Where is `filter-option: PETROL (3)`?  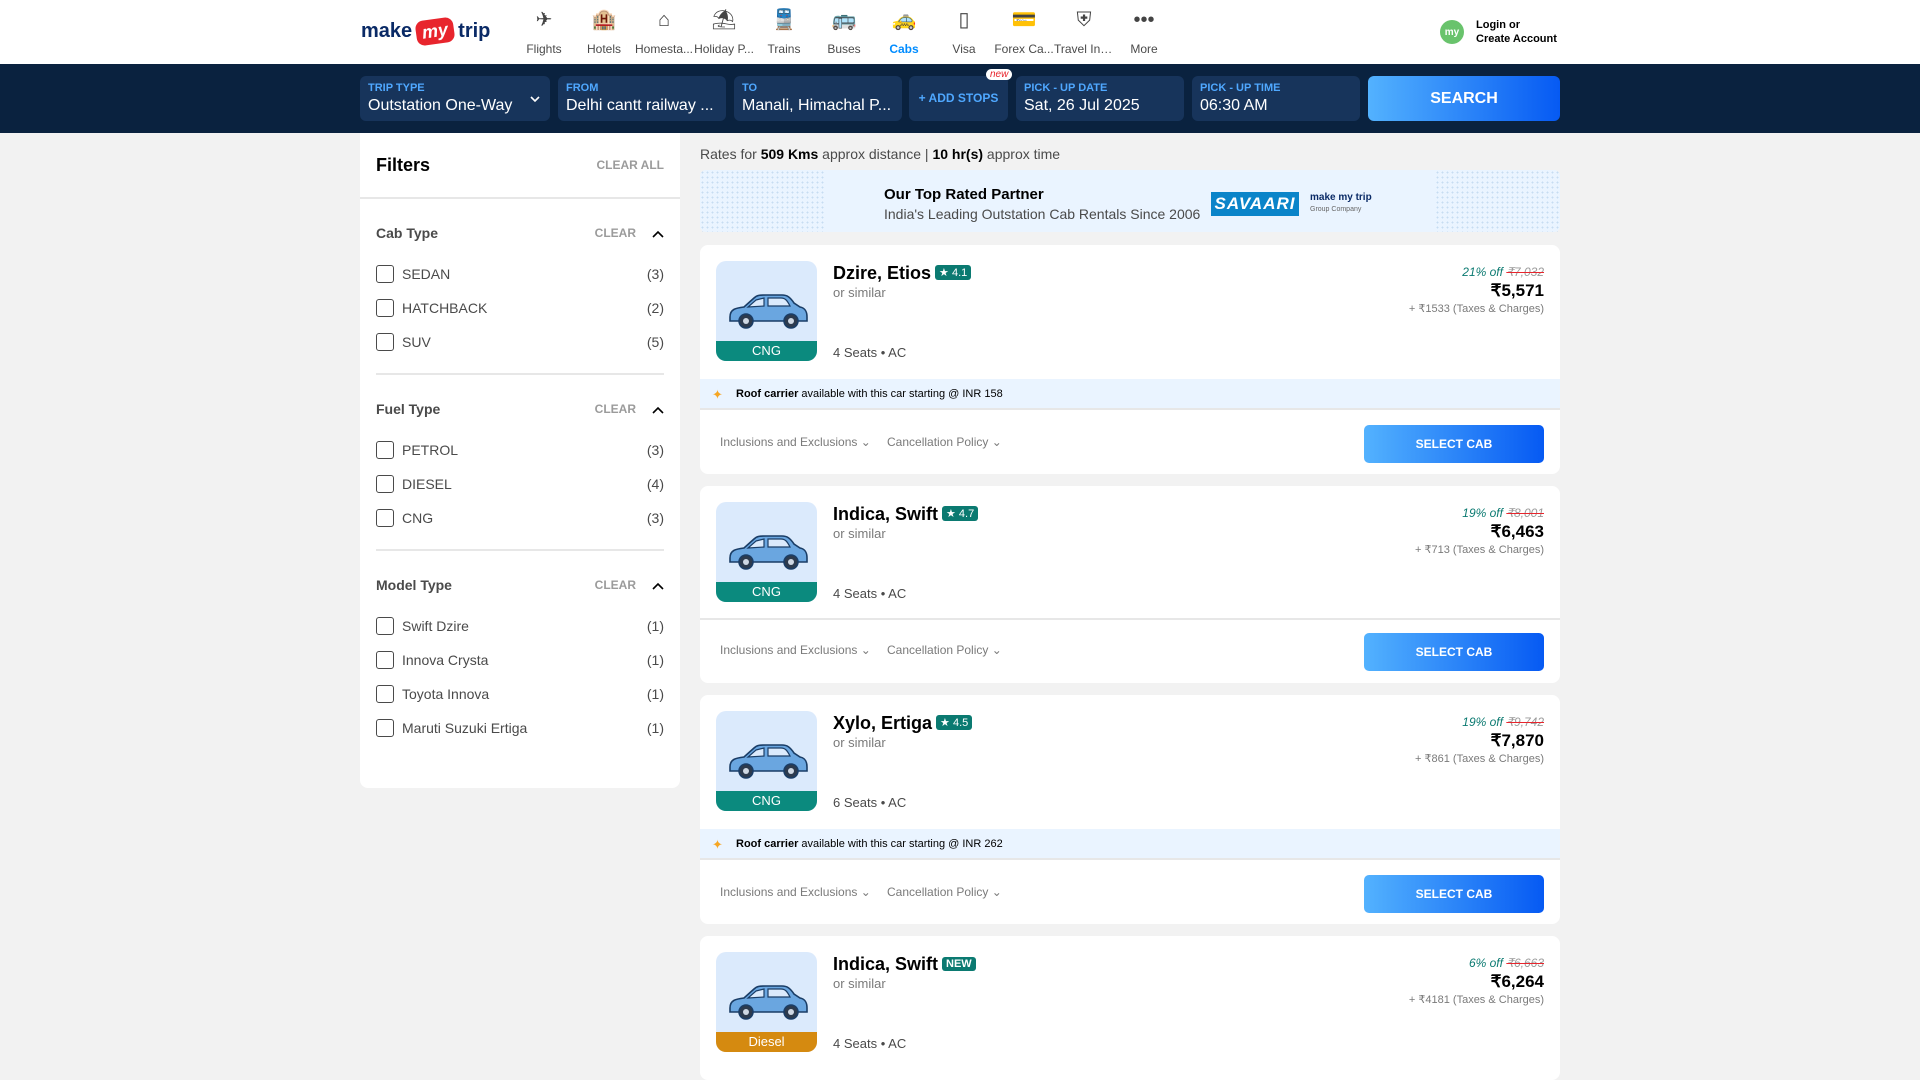 filter-option: PETROL (3) is located at coordinates (520, 450).